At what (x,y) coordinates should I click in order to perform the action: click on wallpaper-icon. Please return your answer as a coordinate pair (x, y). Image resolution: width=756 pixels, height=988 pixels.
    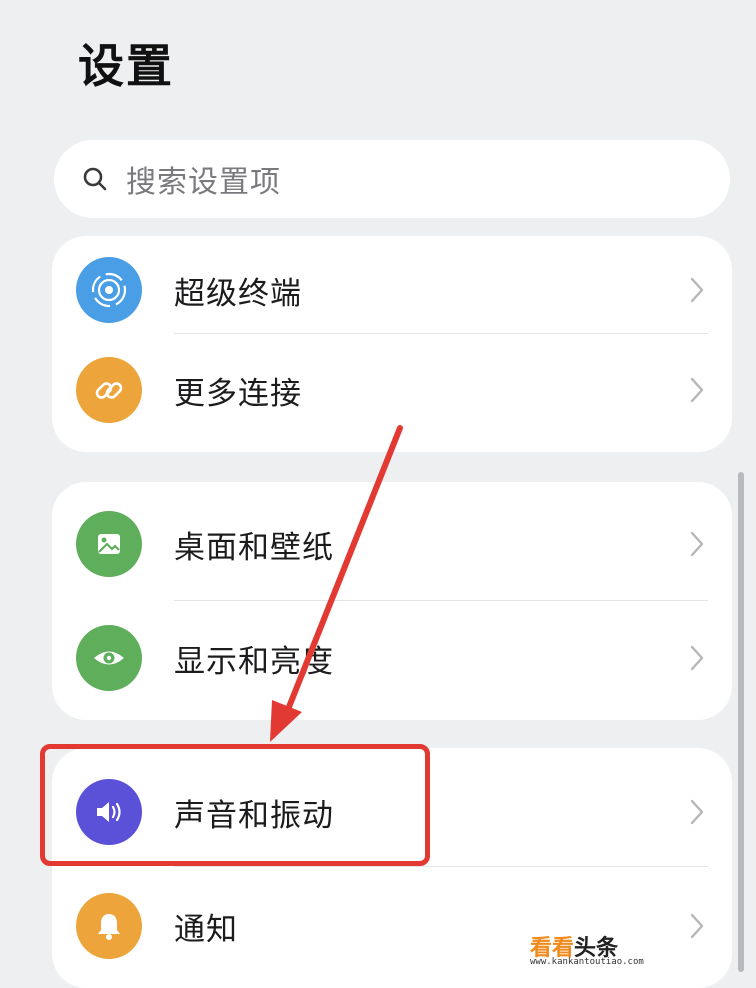
    Looking at the image, I should click on (109, 544).